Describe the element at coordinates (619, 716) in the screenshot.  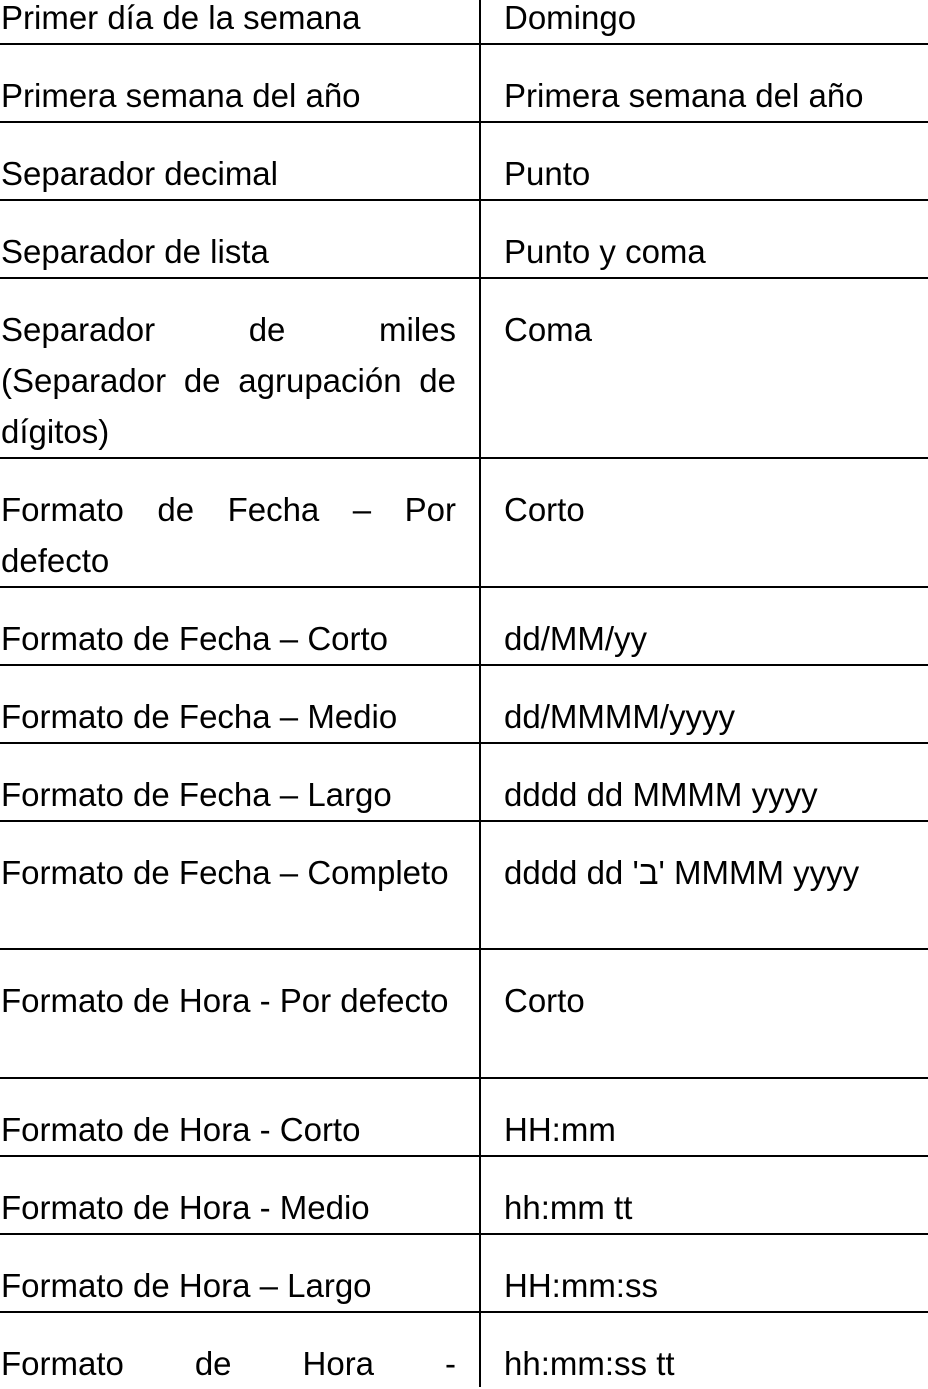
I see `setting-value: dd/MMMM/yyyy` at that location.